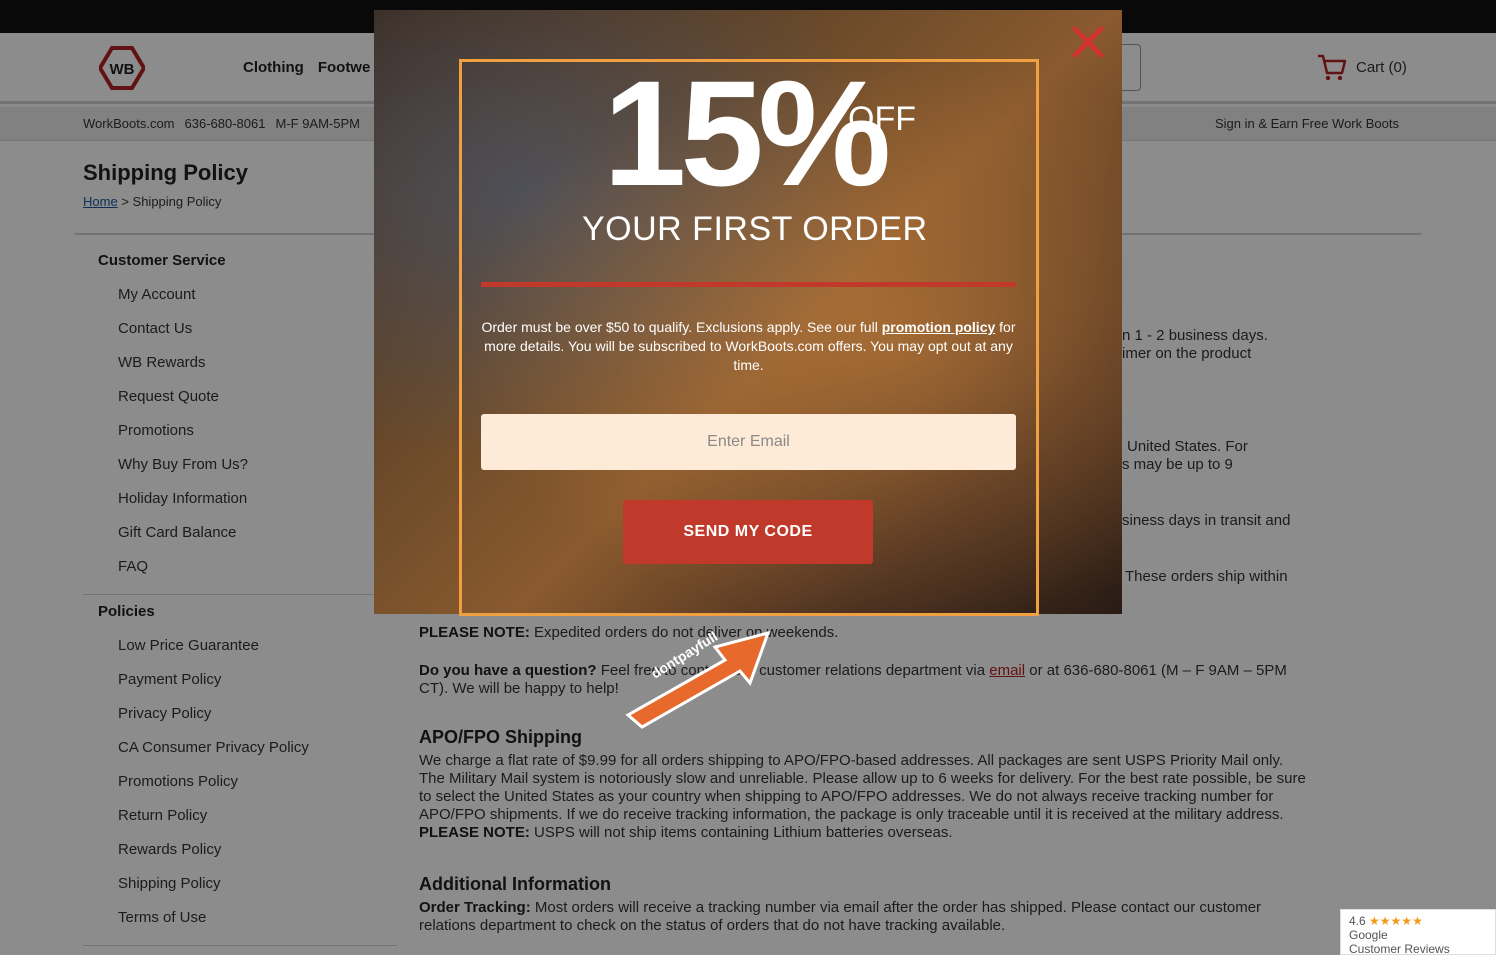  Describe the element at coordinates (1088, 42) in the screenshot. I see `close-icon` at that location.